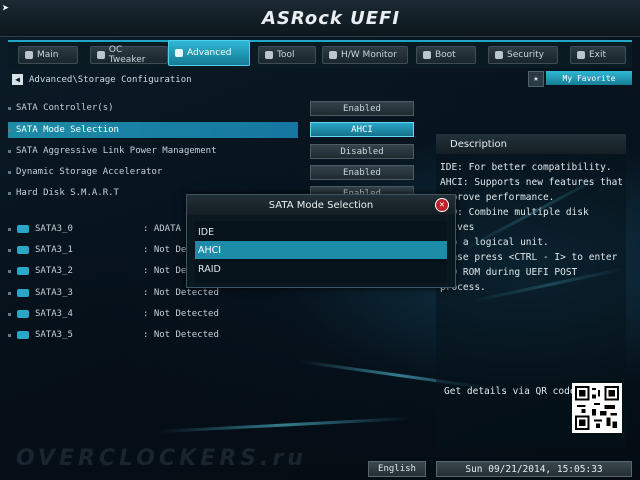 This screenshot has width=640, height=480. What do you see at coordinates (287, 55) in the screenshot?
I see `tab-tool: Tool` at bounding box center [287, 55].